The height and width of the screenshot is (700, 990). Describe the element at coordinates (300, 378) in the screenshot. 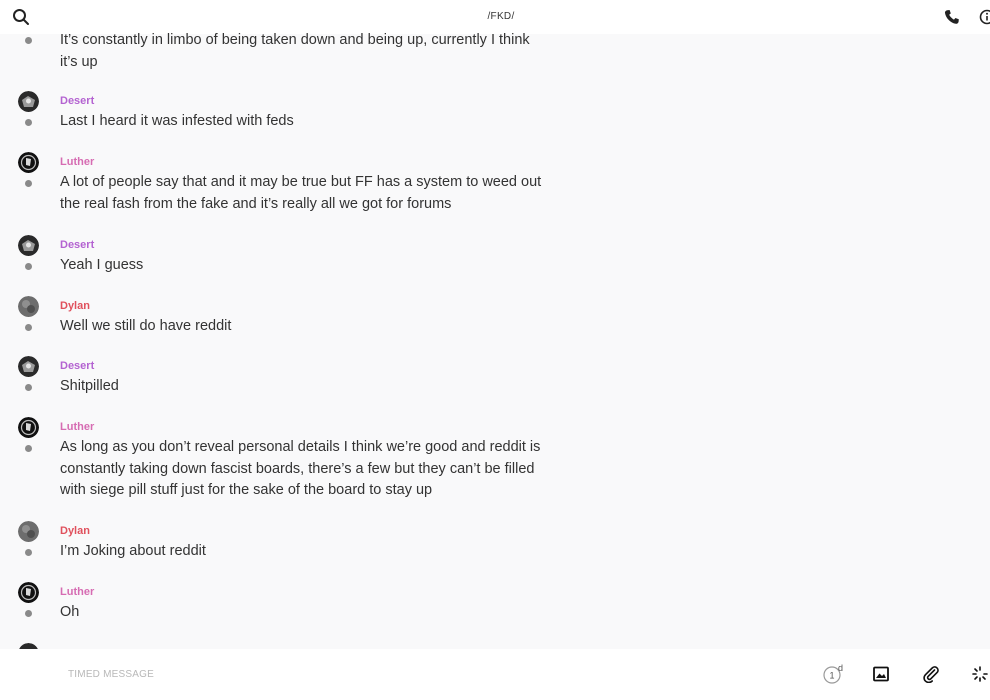

I see `list-item: Desert Shitpilled` at that location.